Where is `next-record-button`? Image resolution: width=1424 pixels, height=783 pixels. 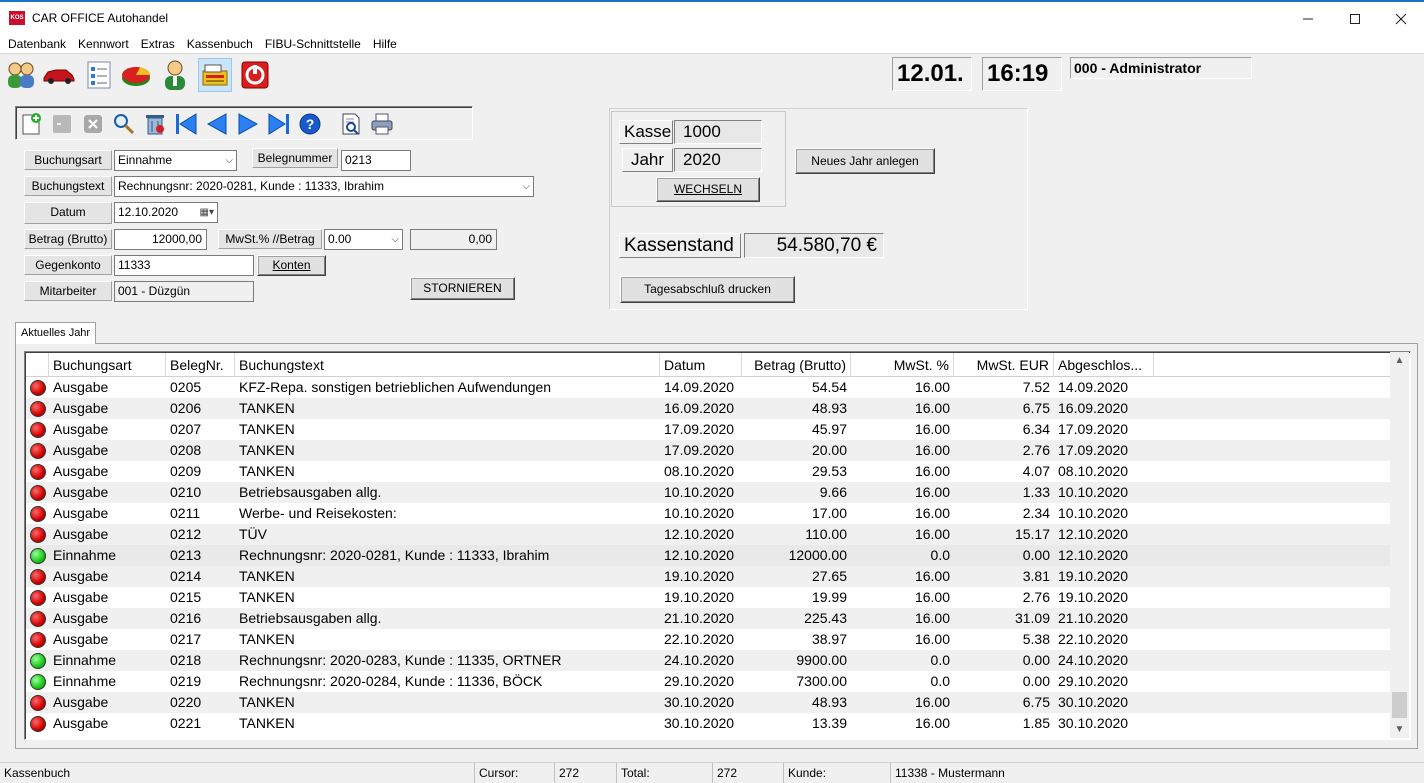 next-record-button is located at coordinates (248, 124).